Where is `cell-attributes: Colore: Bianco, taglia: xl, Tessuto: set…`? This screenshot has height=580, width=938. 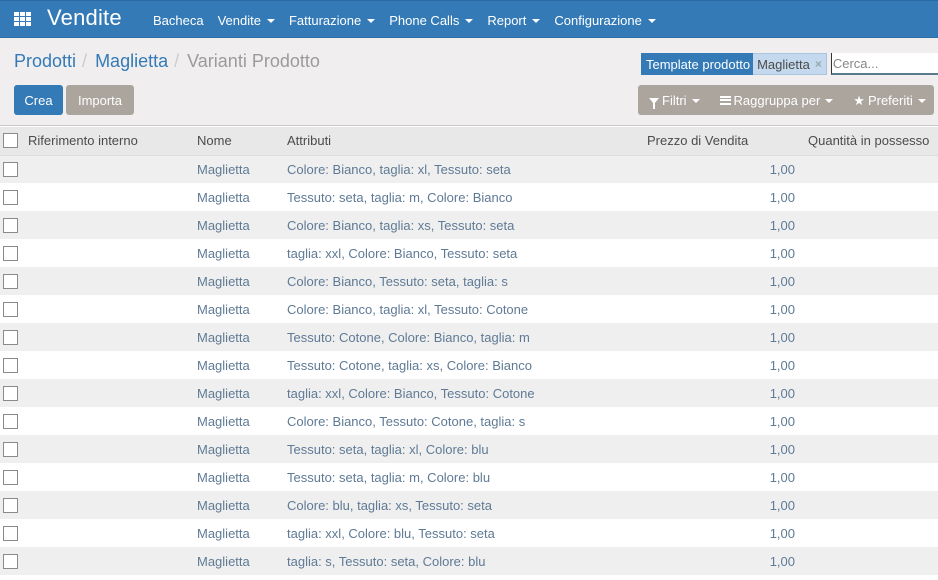
cell-attributes: Colore: Bianco, taglia: xl, Tessuto: set… is located at coordinates (399, 169).